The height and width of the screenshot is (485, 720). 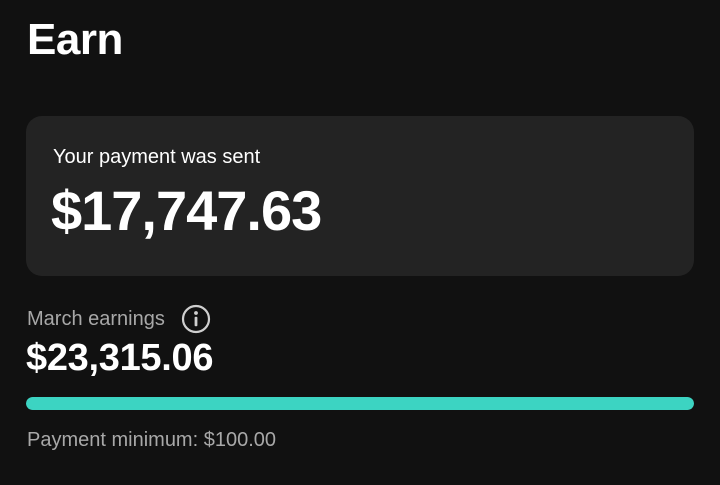 What do you see at coordinates (120, 358) in the screenshot?
I see `earnings-amount: $23,315.06` at bounding box center [120, 358].